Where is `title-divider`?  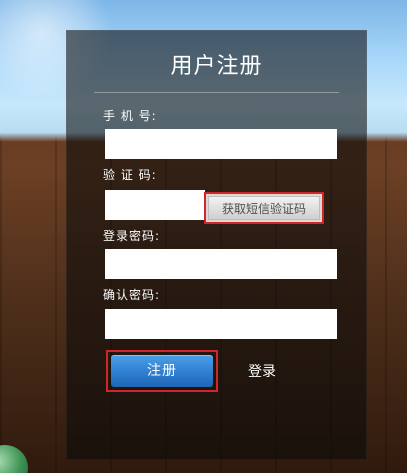 title-divider is located at coordinates (216, 92).